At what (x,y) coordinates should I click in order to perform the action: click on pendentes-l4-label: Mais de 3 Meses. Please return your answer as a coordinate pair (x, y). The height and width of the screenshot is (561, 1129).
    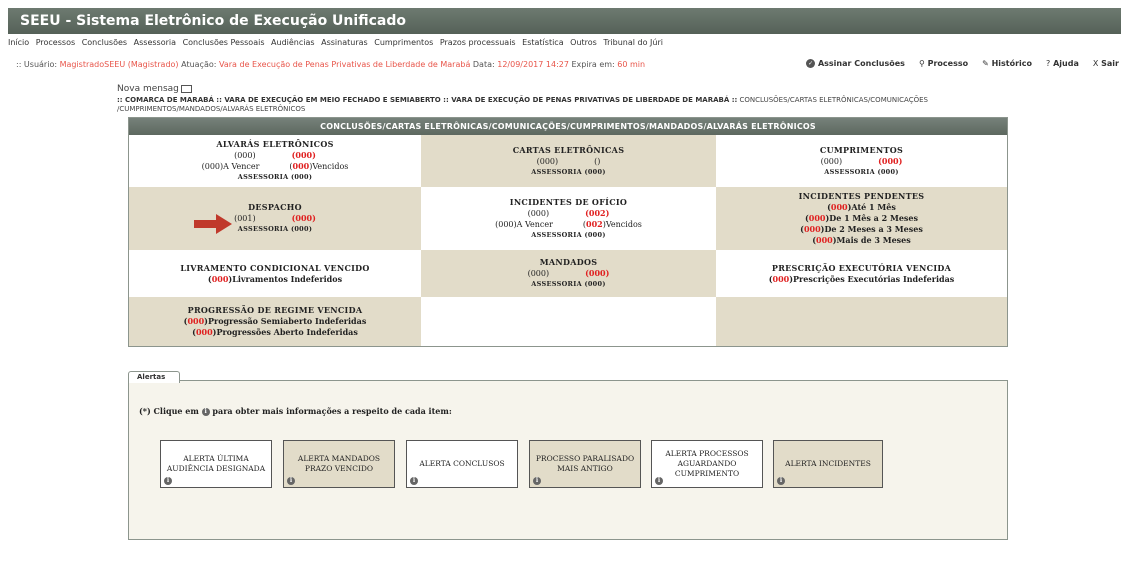
    Looking at the image, I should click on (873, 240).